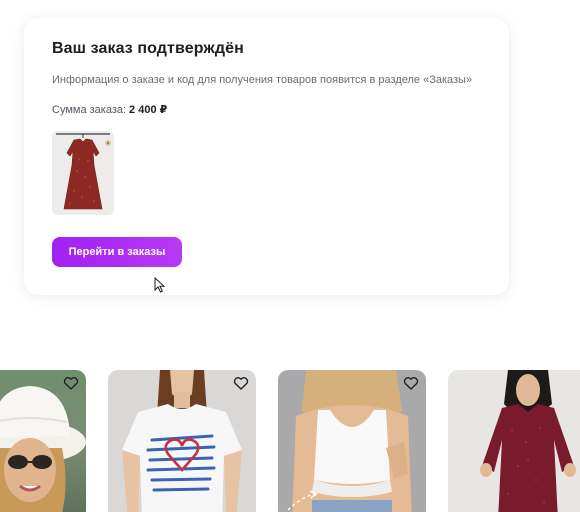  I want to click on product-image-burgundy-dress, so click(514, 441).